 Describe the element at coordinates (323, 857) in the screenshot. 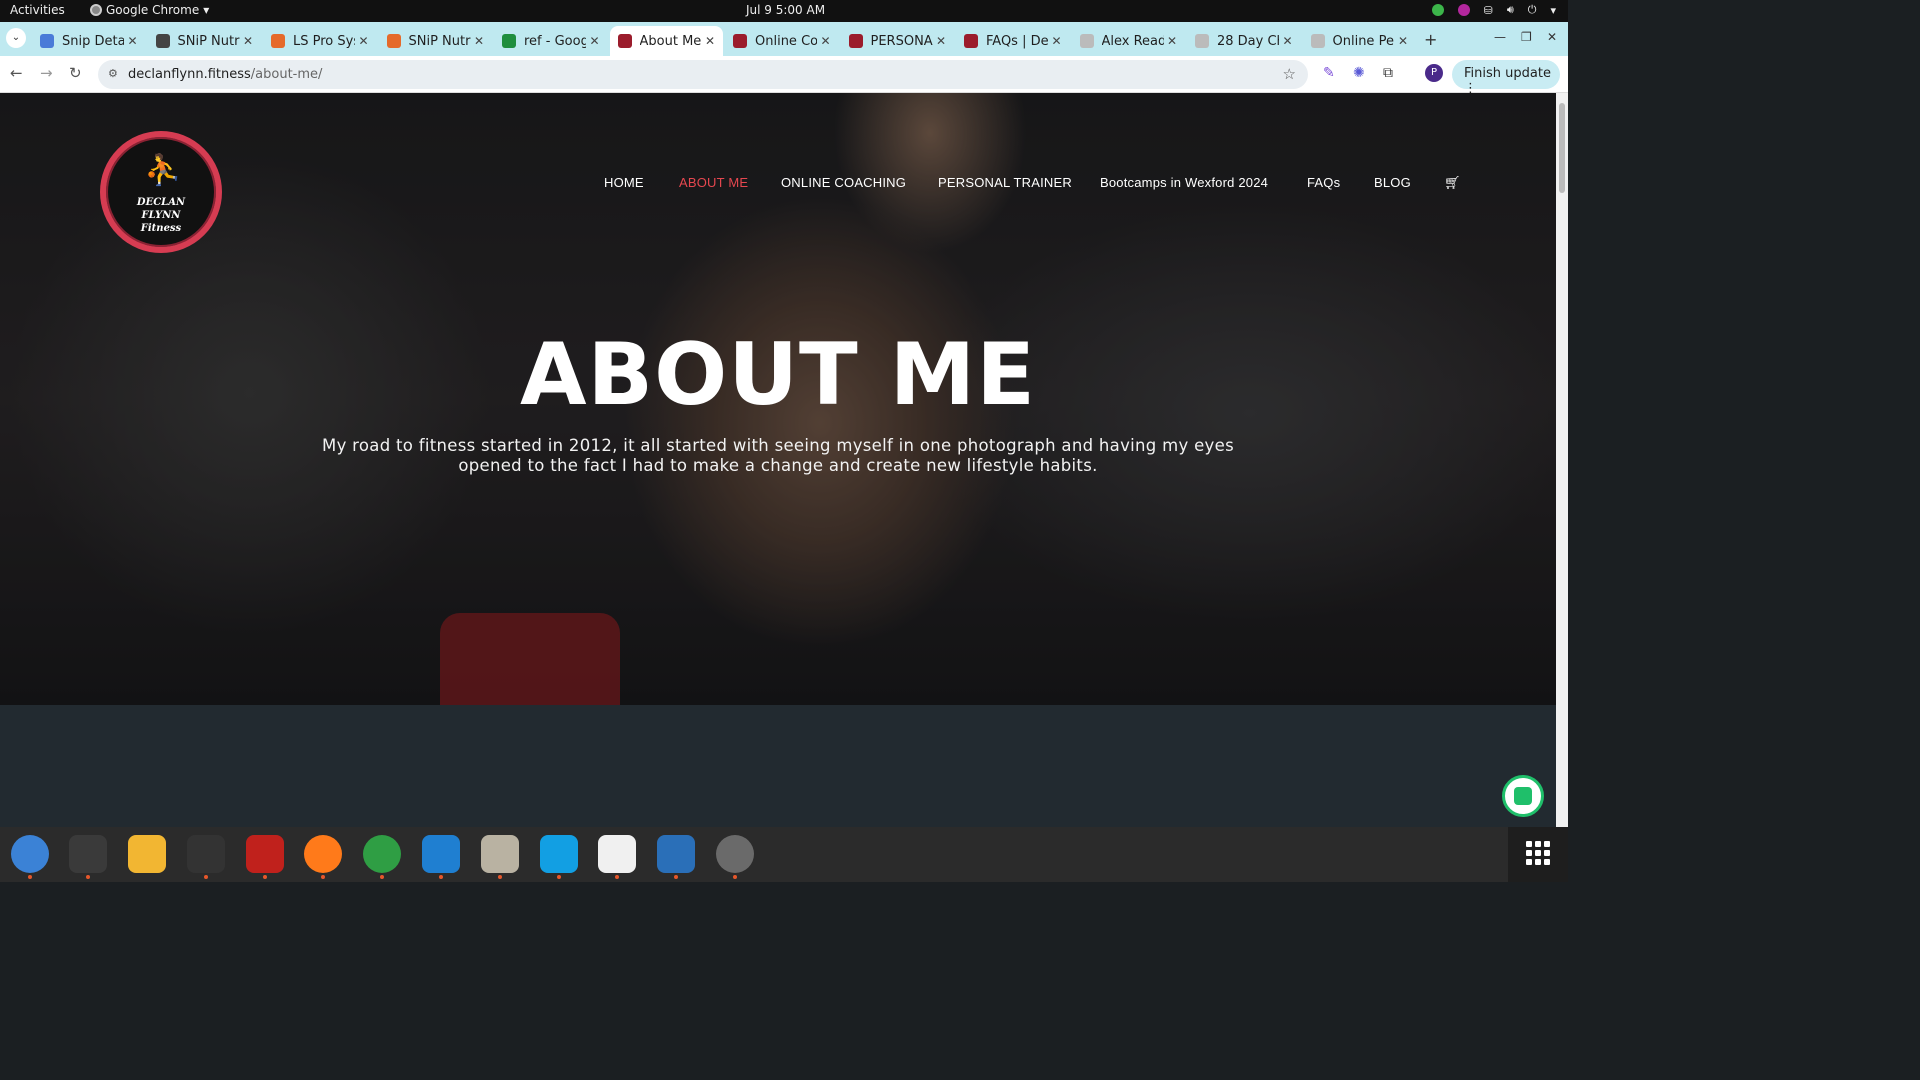

I see `firefox-icon` at that location.